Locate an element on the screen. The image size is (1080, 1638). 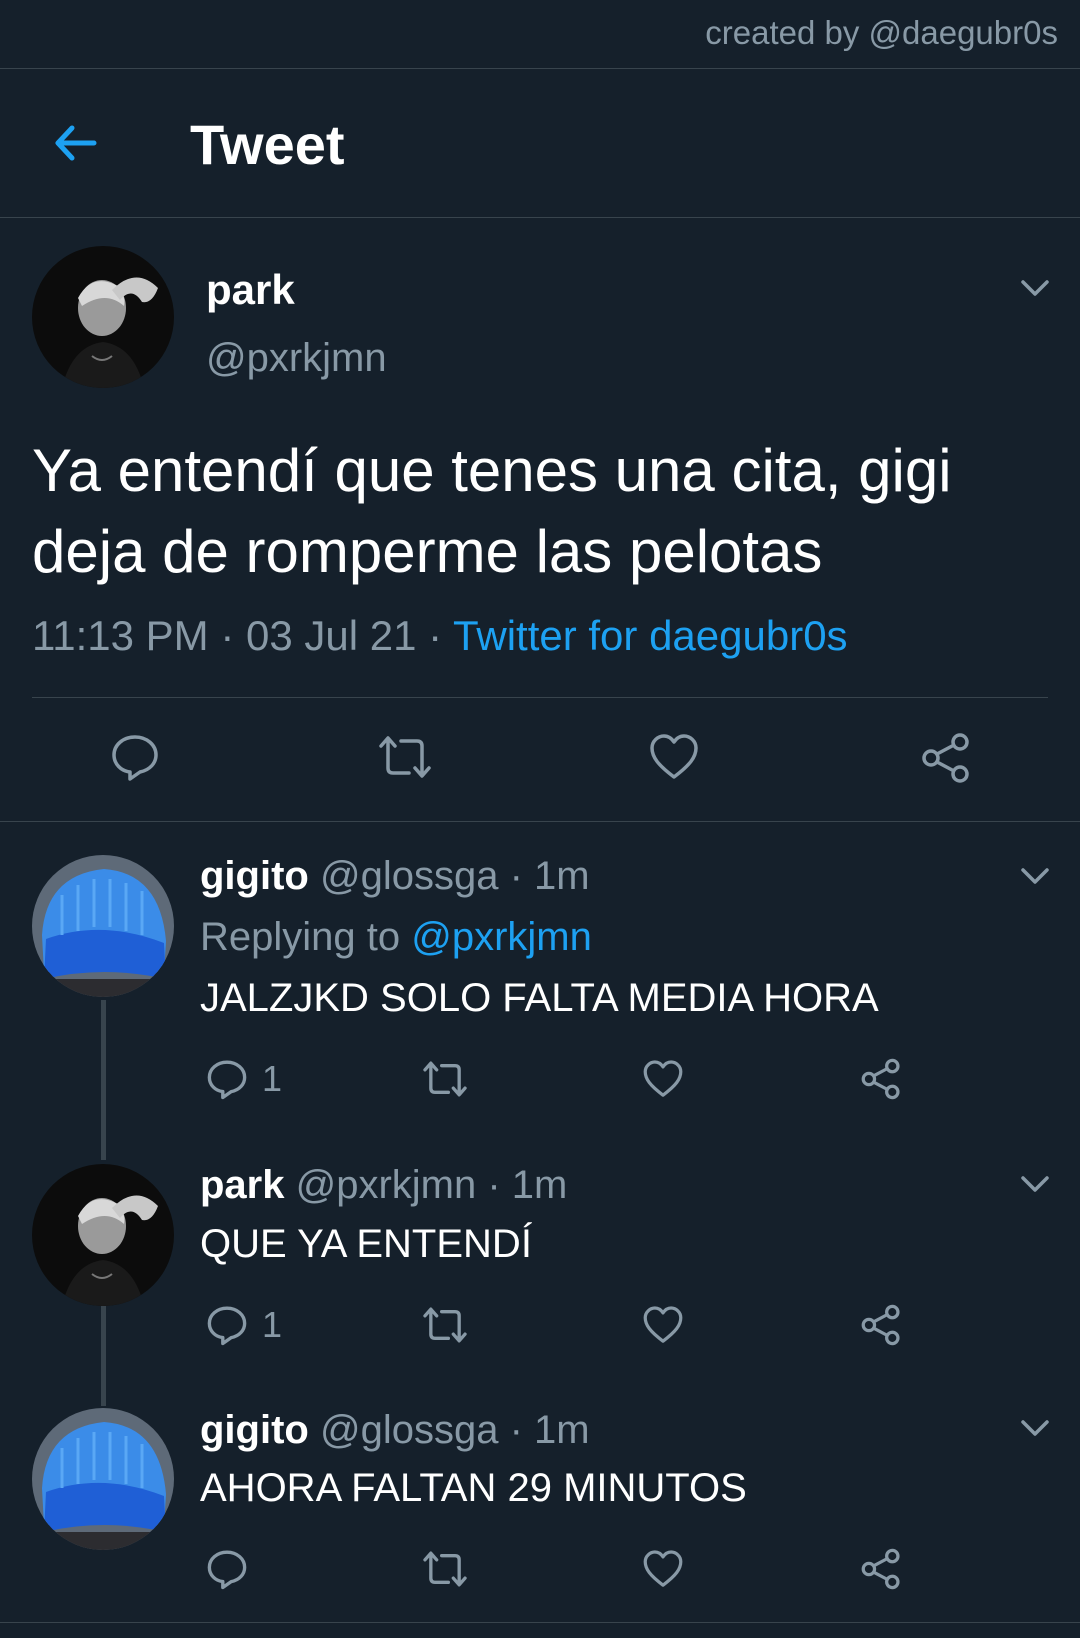
bottom-divider is located at coordinates (540, 1622).